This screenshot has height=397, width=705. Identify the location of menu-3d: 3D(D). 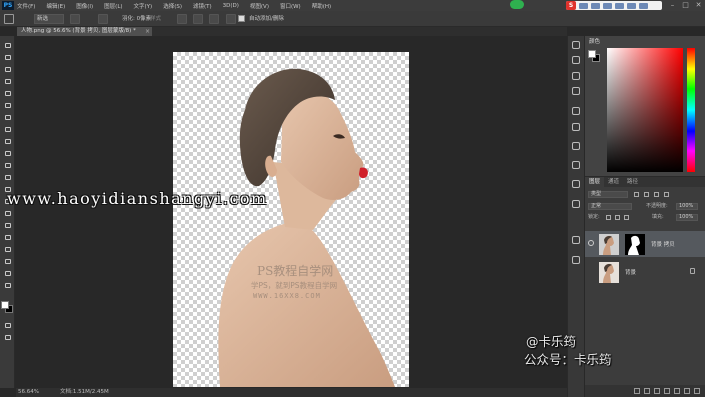
(231, 6).